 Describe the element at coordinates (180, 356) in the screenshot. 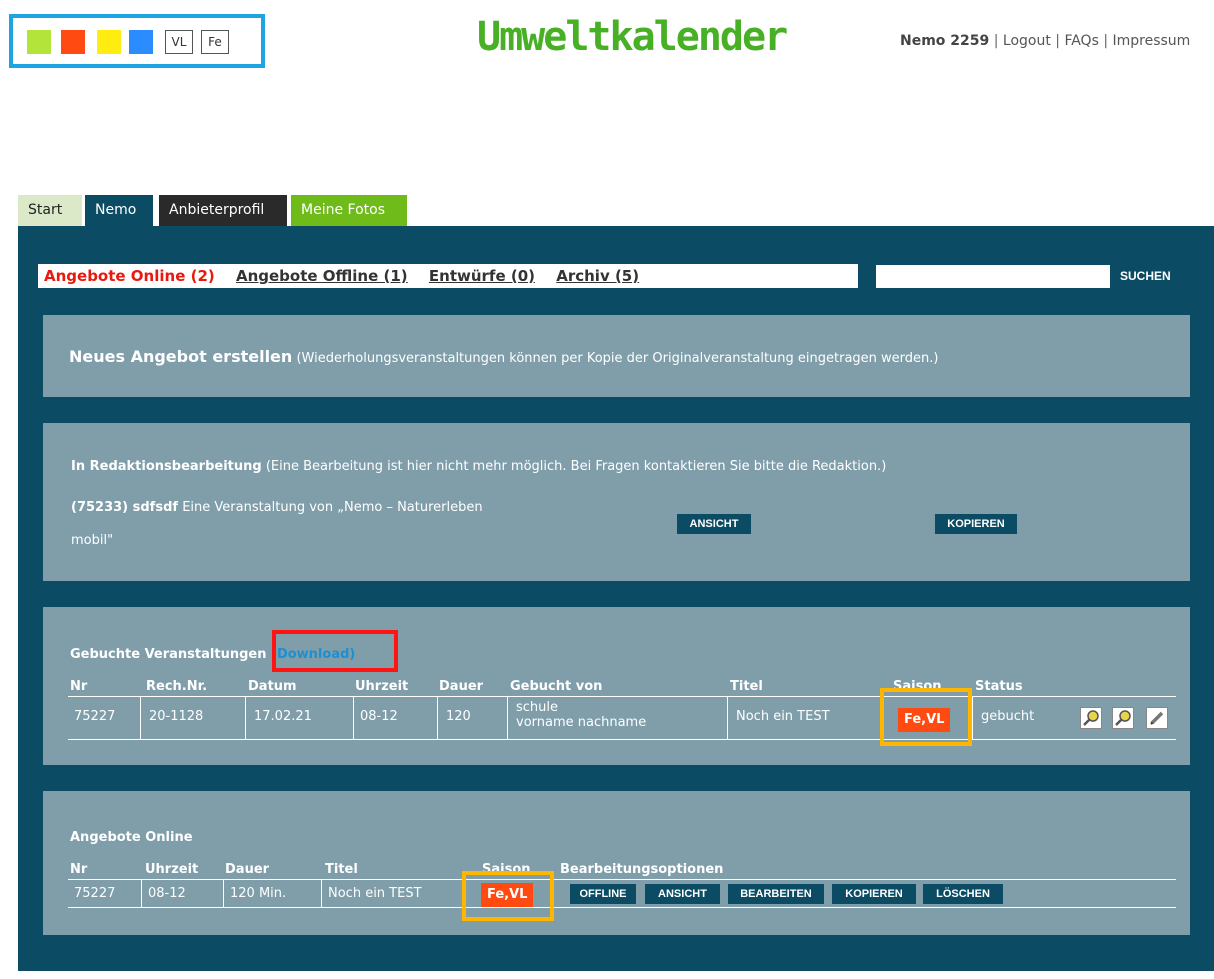

I see `new-offer-link: Neues Angebot erstellen` at that location.